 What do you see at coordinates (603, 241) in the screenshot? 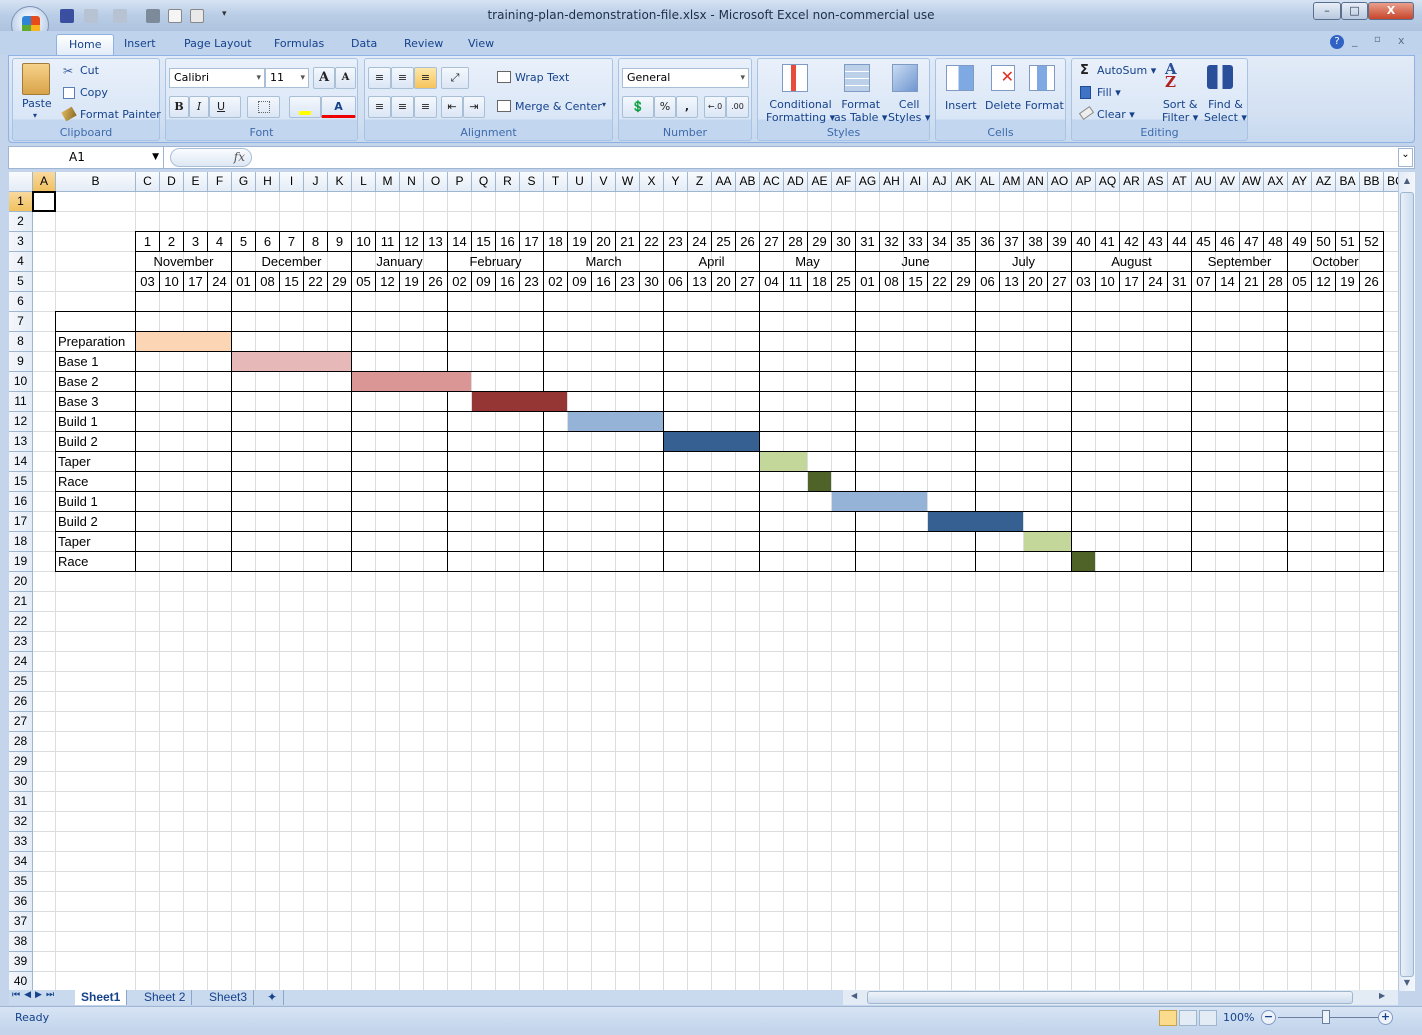
I see `week-number-cell: 20` at bounding box center [603, 241].